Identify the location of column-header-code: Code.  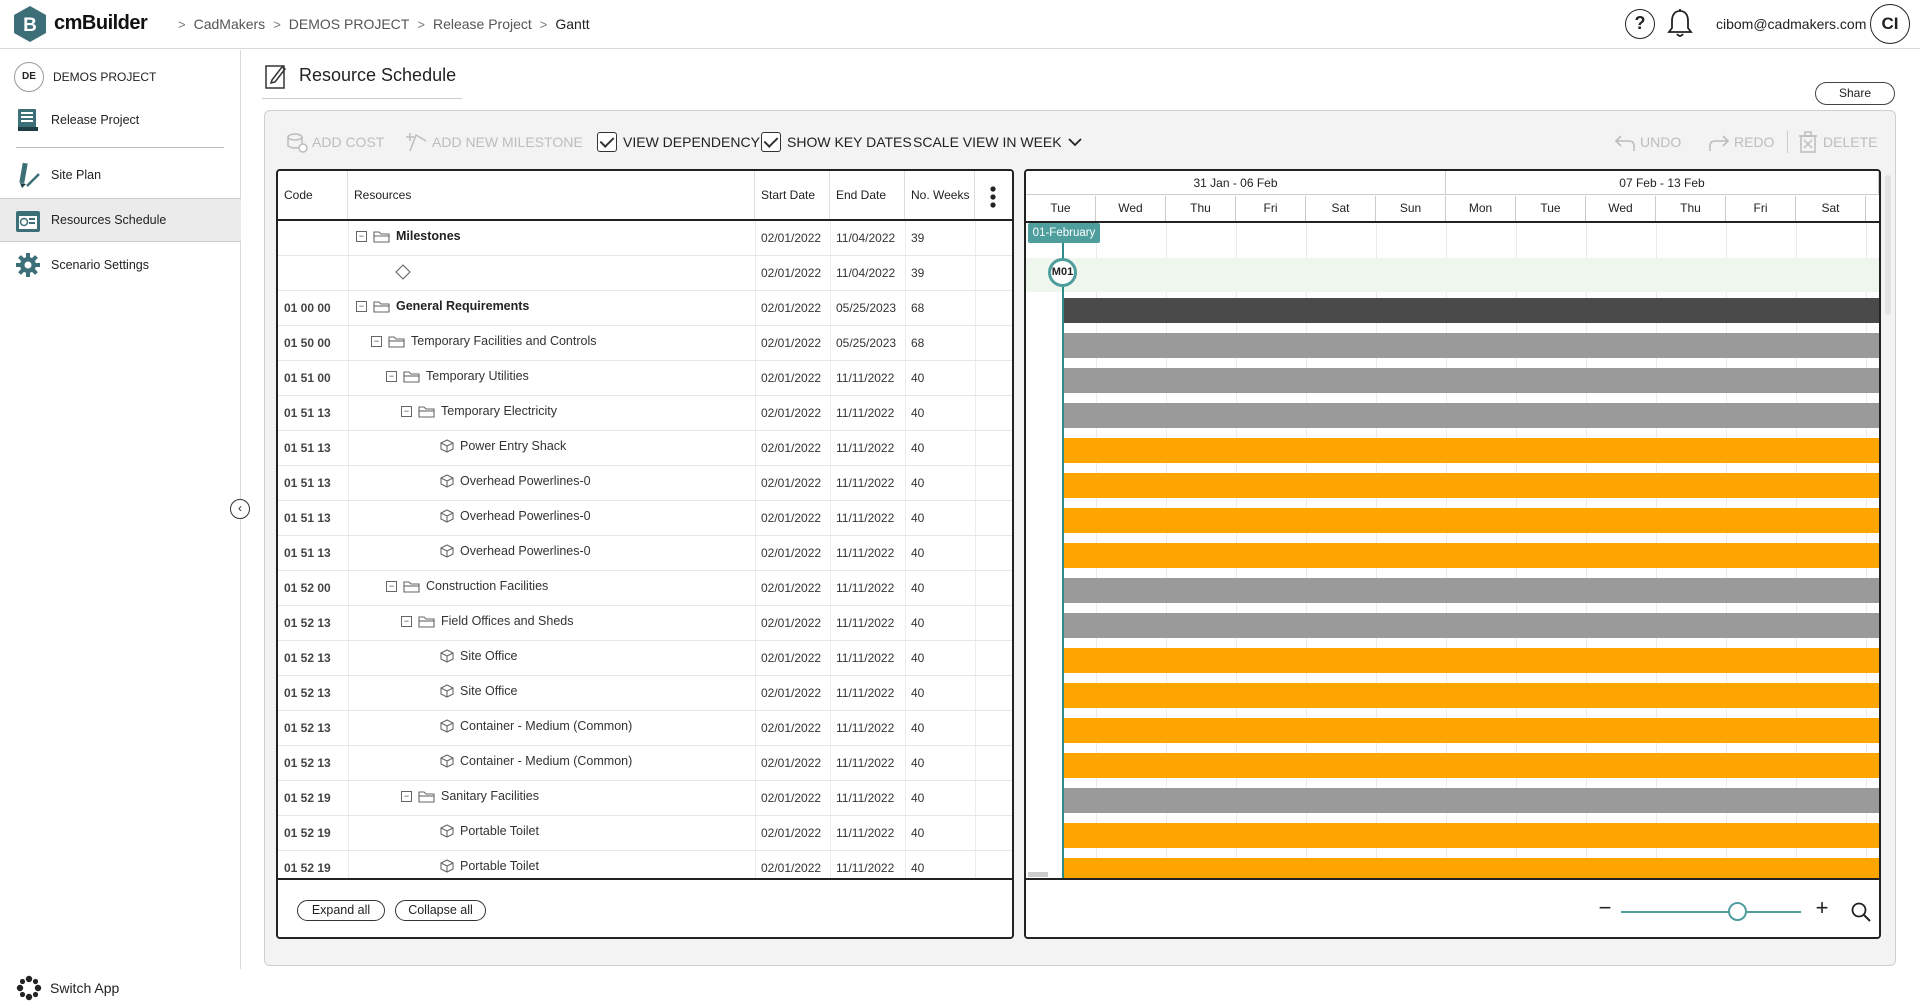
(313, 195).